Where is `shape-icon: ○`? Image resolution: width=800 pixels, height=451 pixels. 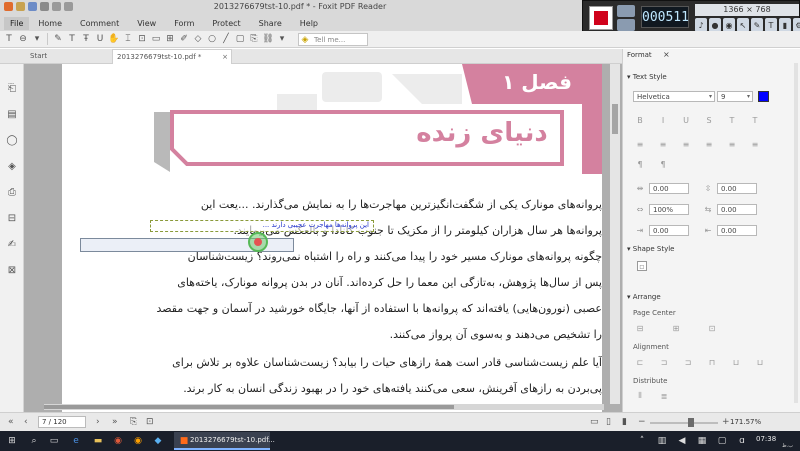
shape-icon: ○ is located at coordinates (212, 39).